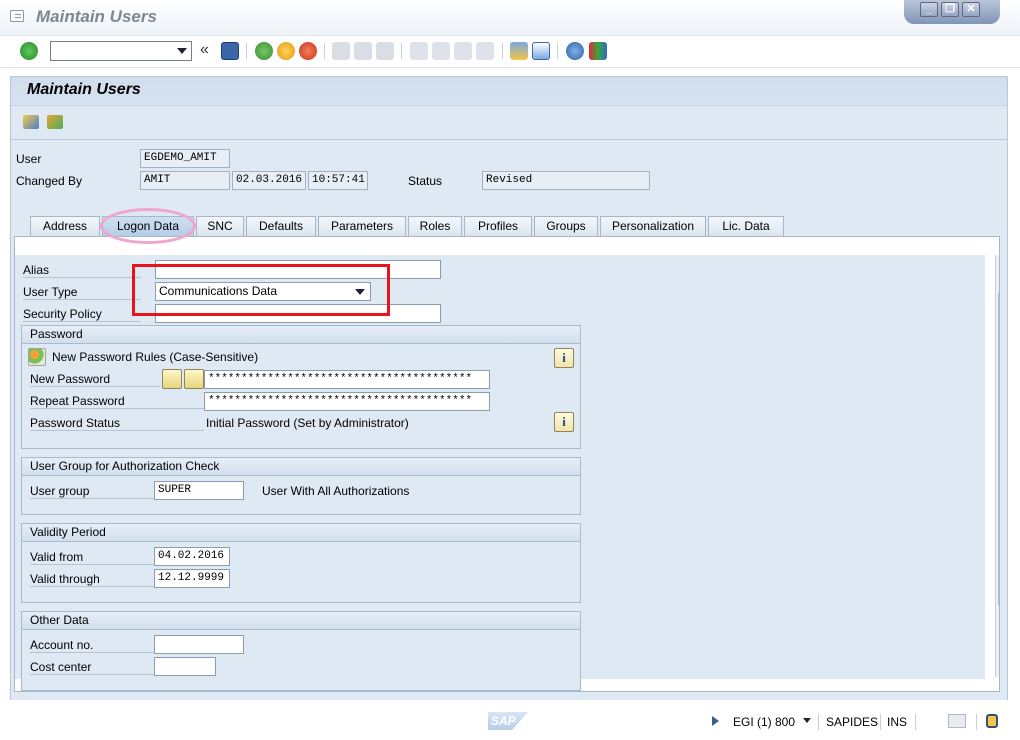 This screenshot has width=1020, height=740. What do you see at coordinates (49, 181) in the screenshot?
I see `changed-by-label: Changed By` at bounding box center [49, 181].